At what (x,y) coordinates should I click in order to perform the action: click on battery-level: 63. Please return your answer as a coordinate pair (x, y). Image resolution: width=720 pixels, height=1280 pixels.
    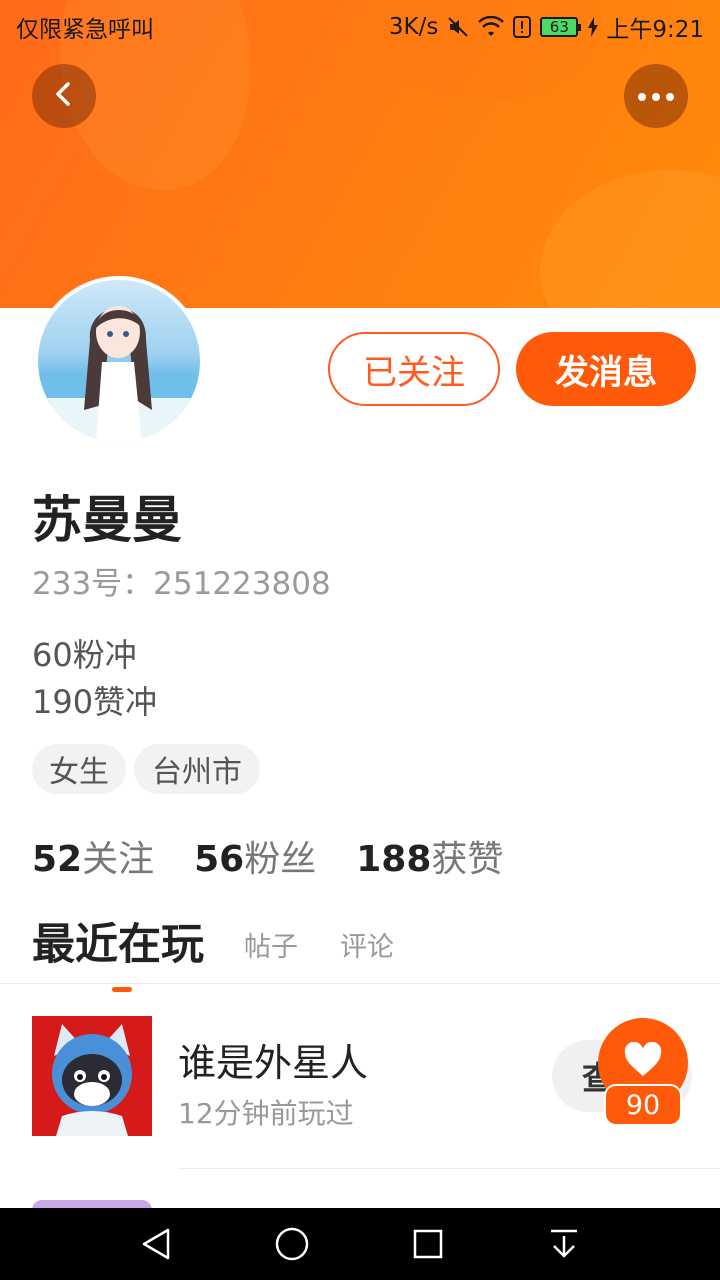
    Looking at the image, I should click on (559, 27).